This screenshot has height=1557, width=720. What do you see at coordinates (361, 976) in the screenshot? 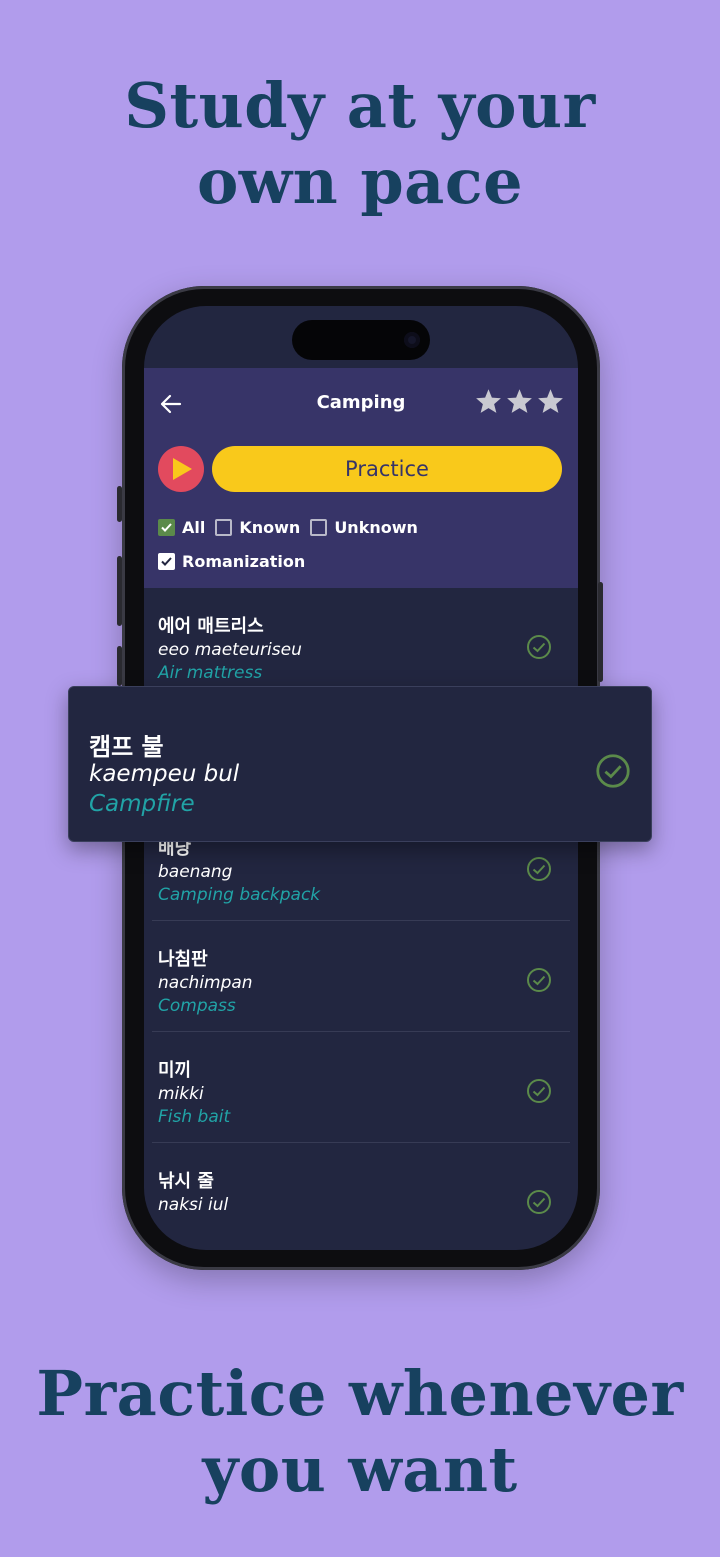
I see `list-item: 나침판 nachimpan Compass` at bounding box center [361, 976].